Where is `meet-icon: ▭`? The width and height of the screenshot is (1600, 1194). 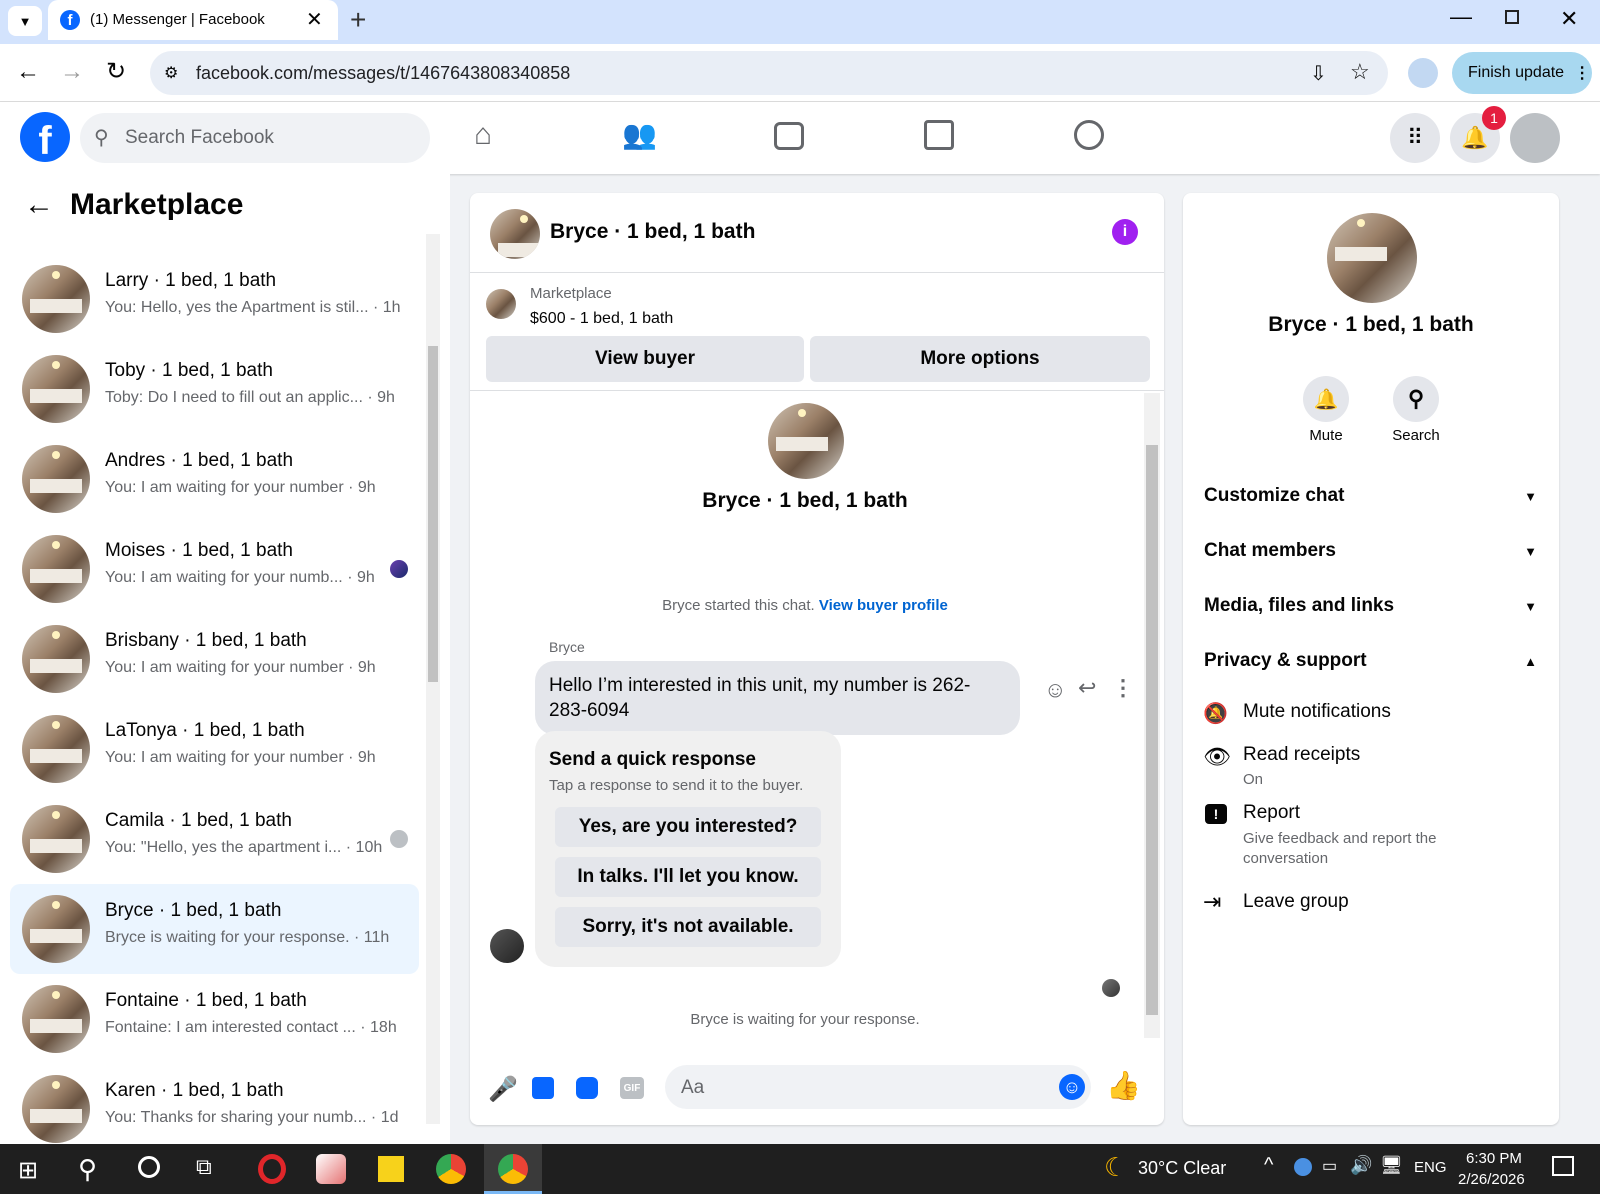 meet-icon: ▭ is located at coordinates (1329, 1166).